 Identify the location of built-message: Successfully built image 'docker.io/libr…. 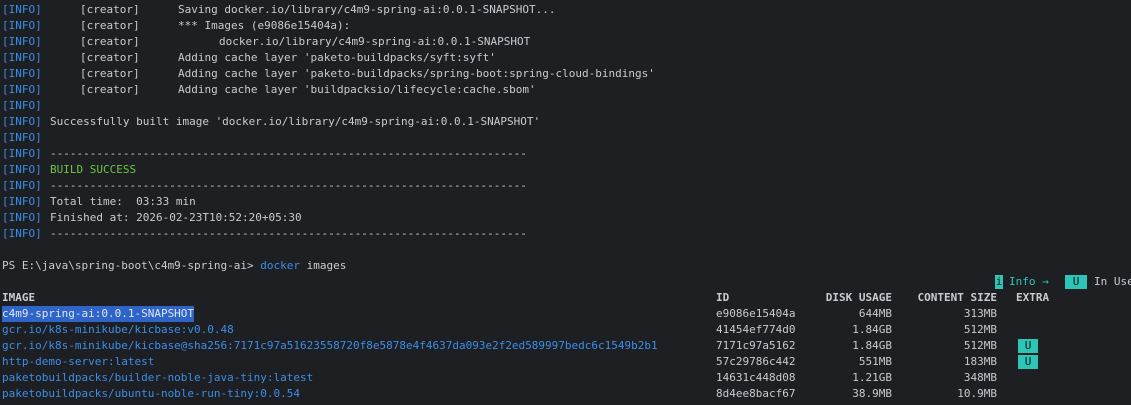
(295, 121).